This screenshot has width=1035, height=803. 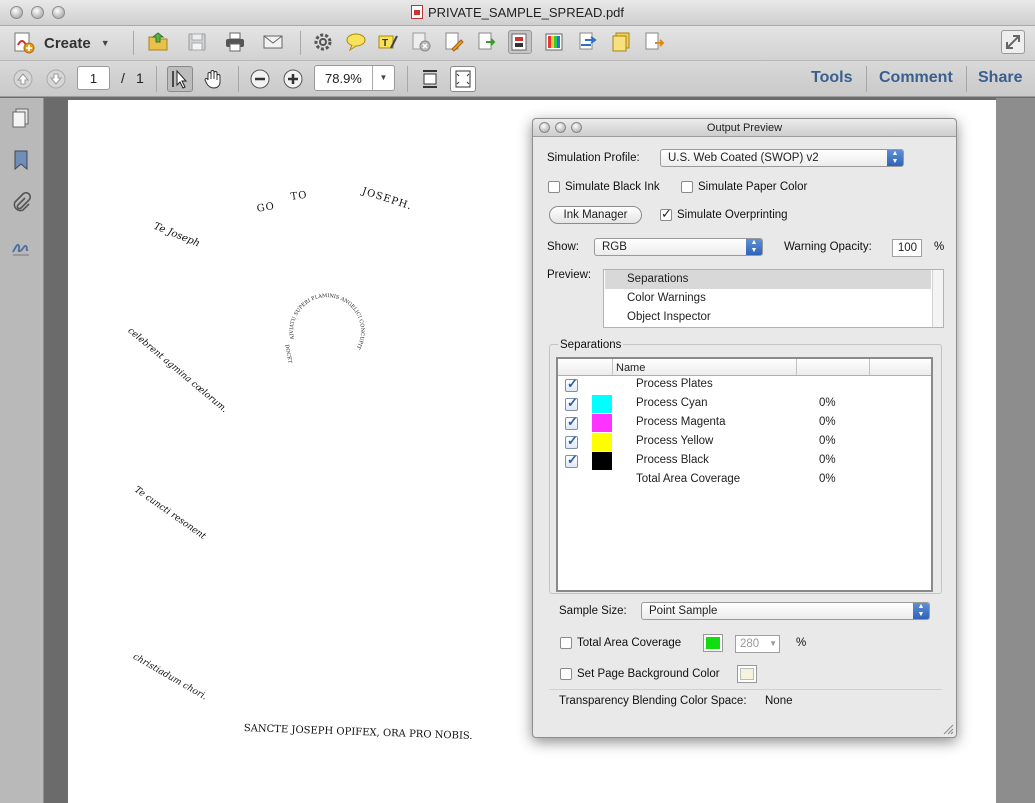 What do you see at coordinates (744, 128) in the screenshot?
I see `dialog-title-bar: Output Preview` at bounding box center [744, 128].